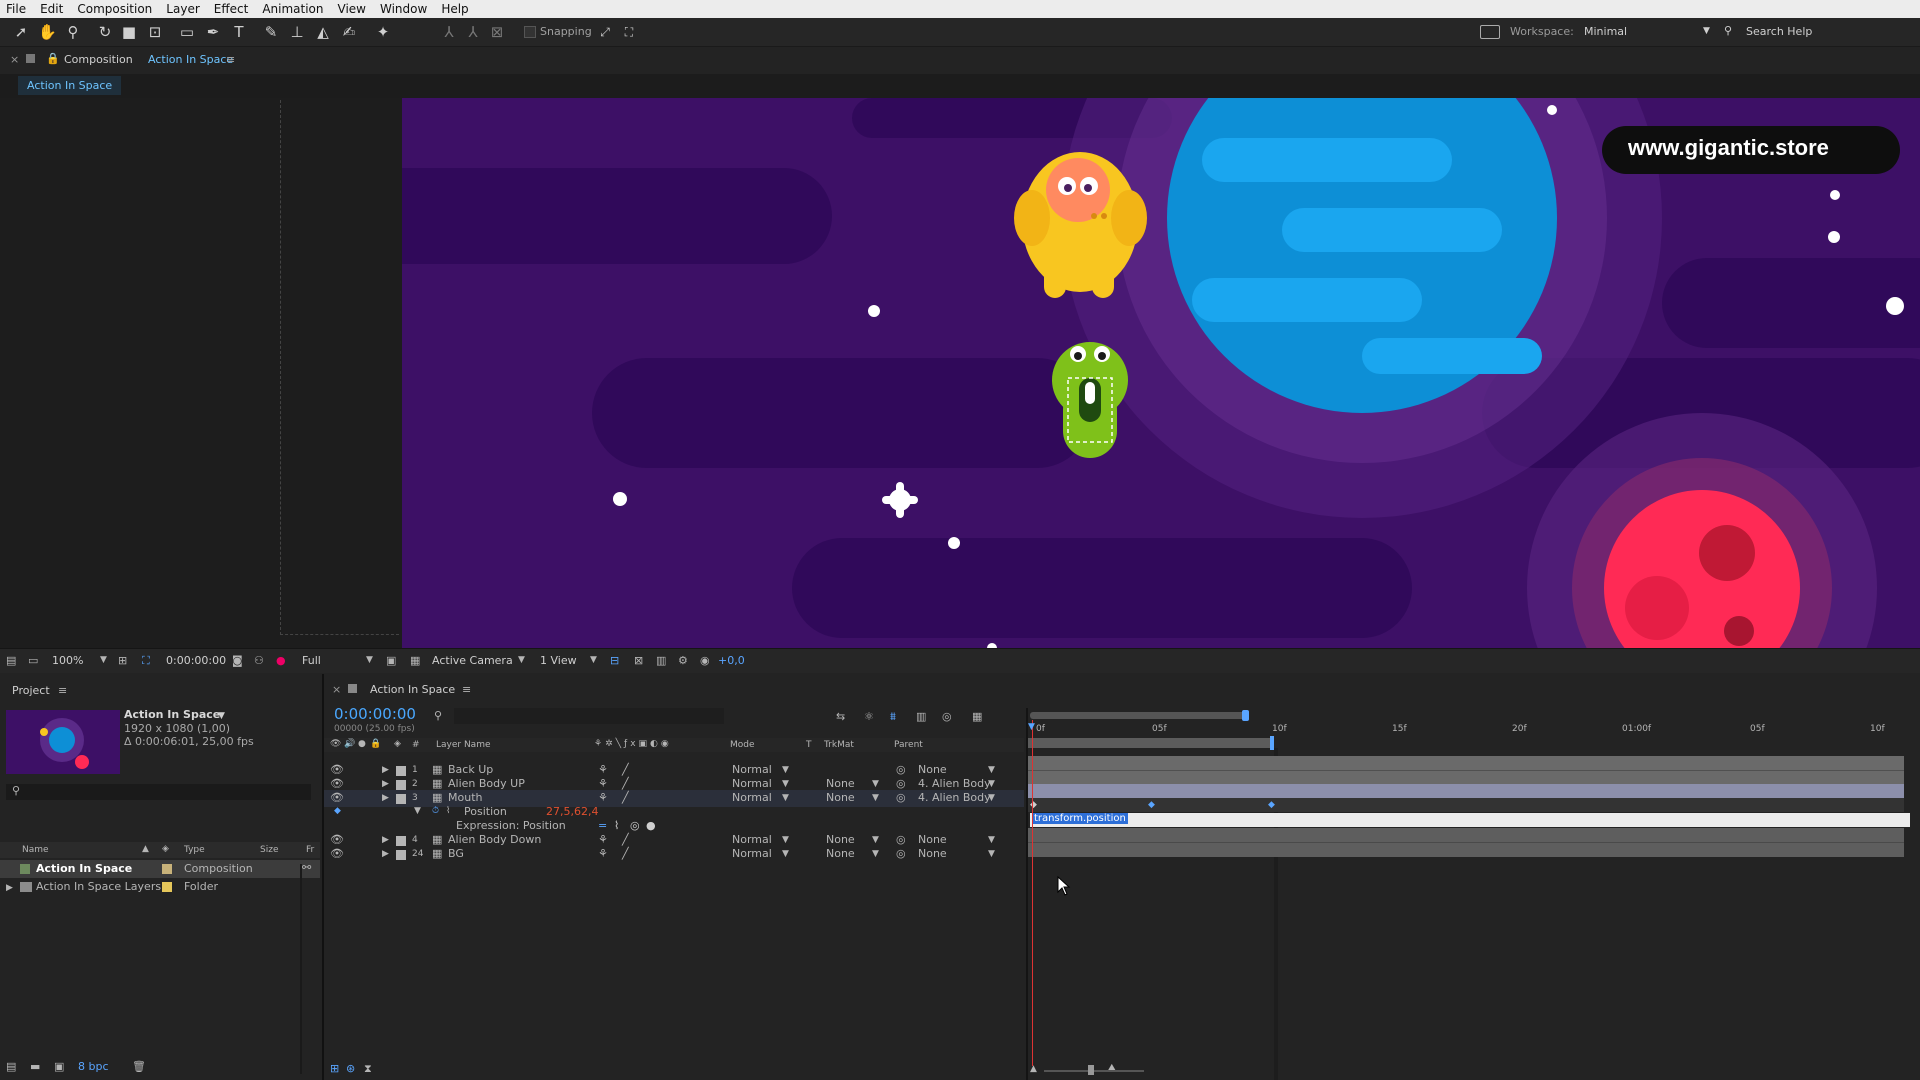 Image resolution: width=1920 pixels, height=1080 pixels. What do you see at coordinates (521, 660) in the screenshot?
I see `camera-chevron-down-icon: ▼` at bounding box center [521, 660].